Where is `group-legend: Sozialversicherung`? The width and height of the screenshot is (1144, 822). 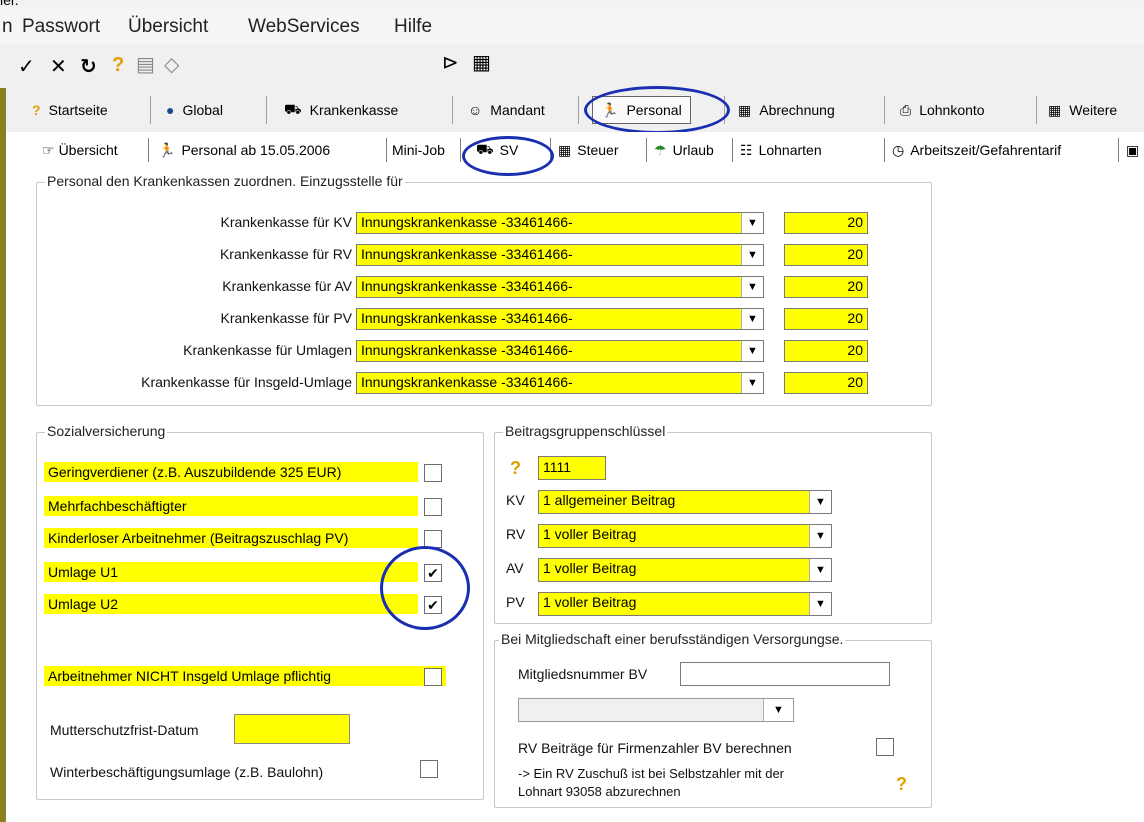
group-legend: Sozialversicherung is located at coordinates (106, 431).